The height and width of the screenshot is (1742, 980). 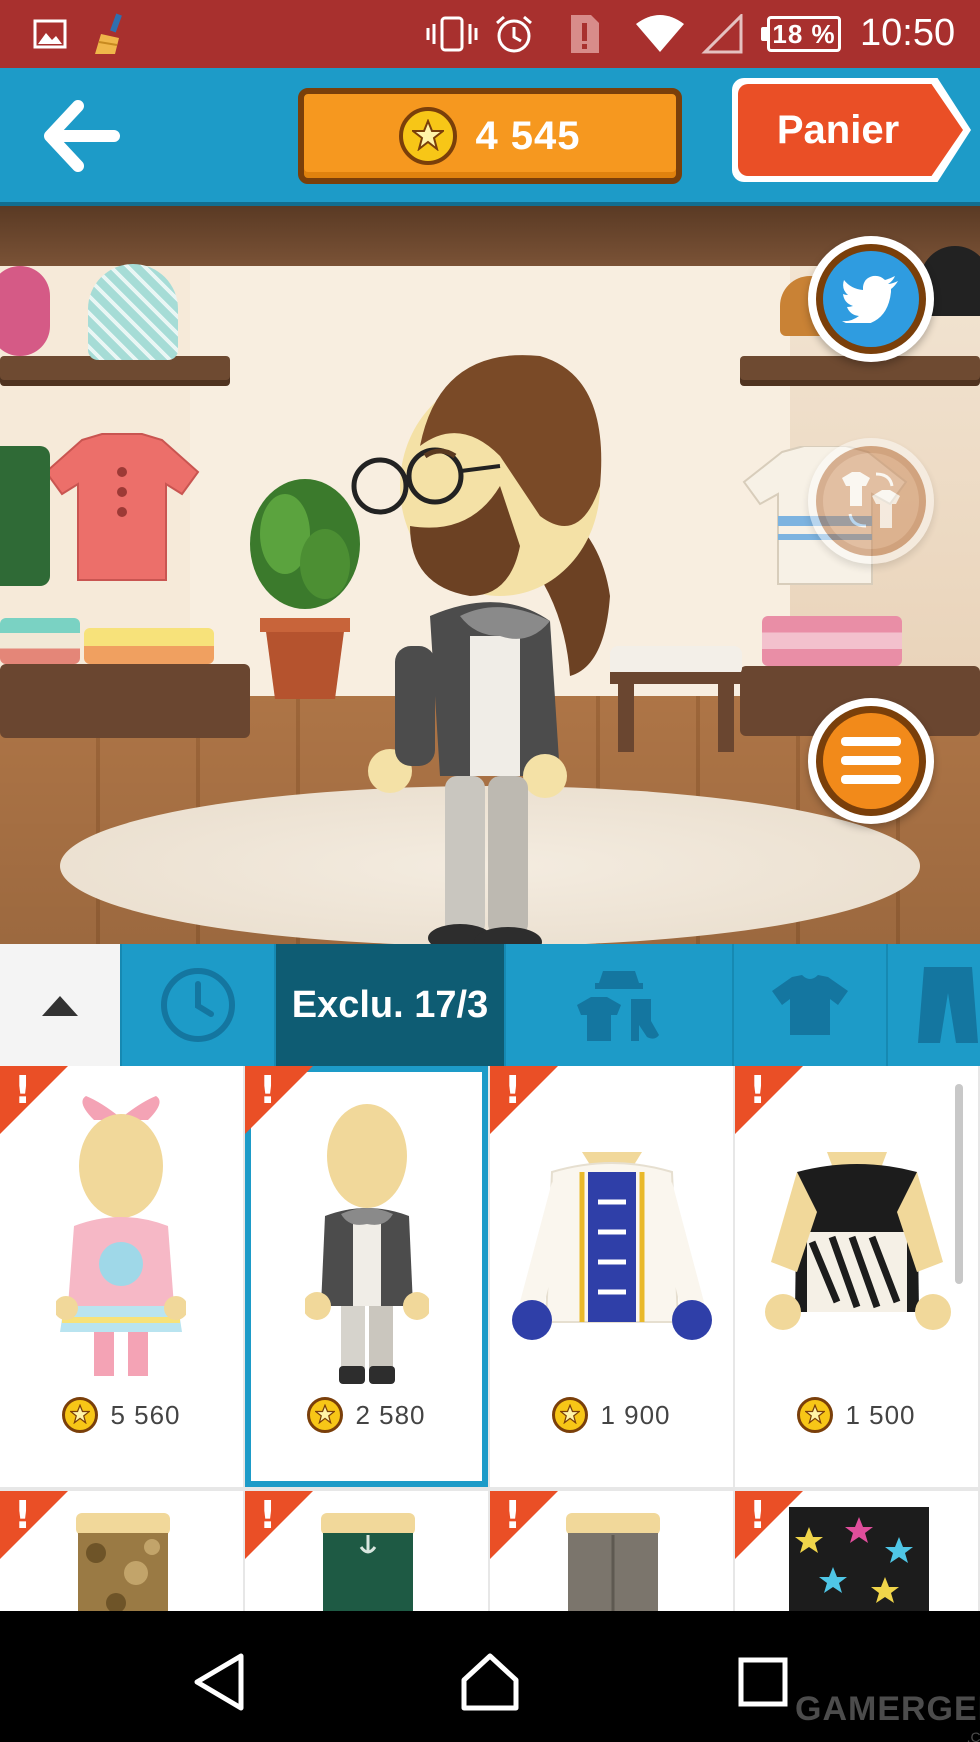 I want to click on green-sweatpants-item, so click(x=368, y=1562).